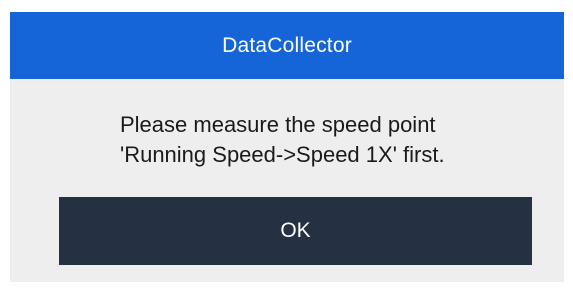 The height and width of the screenshot is (294, 573). I want to click on dialog-message-line-2: 'Running Speed->Speed 1X' first., so click(282, 154).